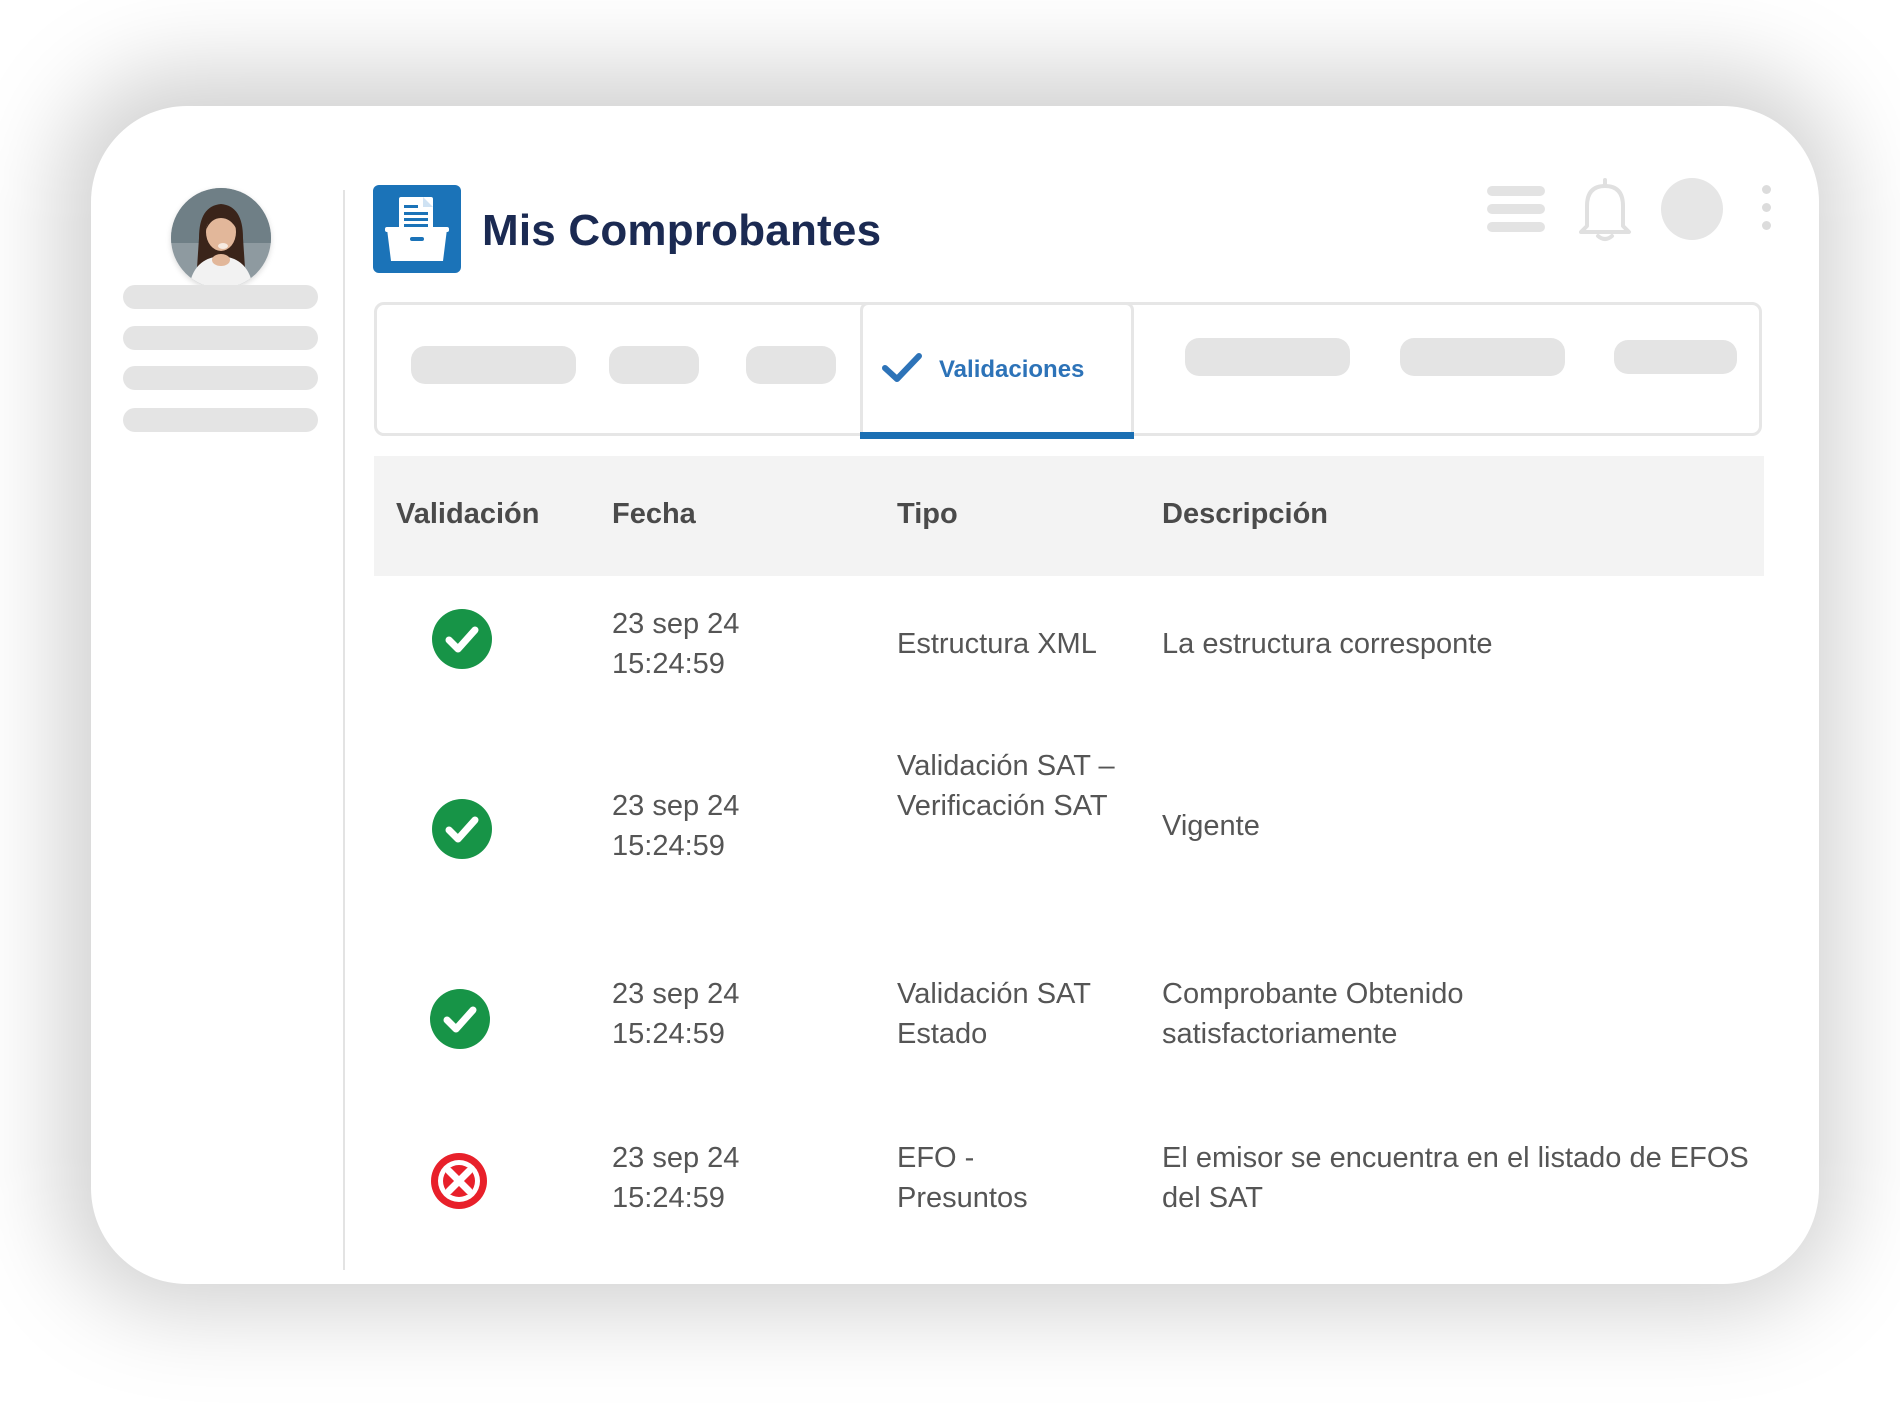  What do you see at coordinates (682, 230) in the screenshot?
I see `page-title: Mis Comprobantes` at bounding box center [682, 230].